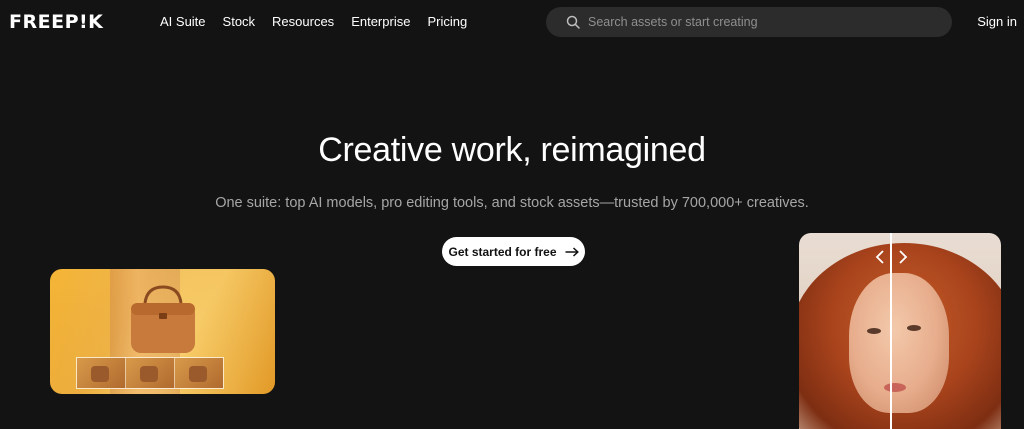 This screenshot has height=429, width=1024. Describe the element at coordinates (997, 21) in the screenshot. I see `sign-in-link: Sign in` at that location.